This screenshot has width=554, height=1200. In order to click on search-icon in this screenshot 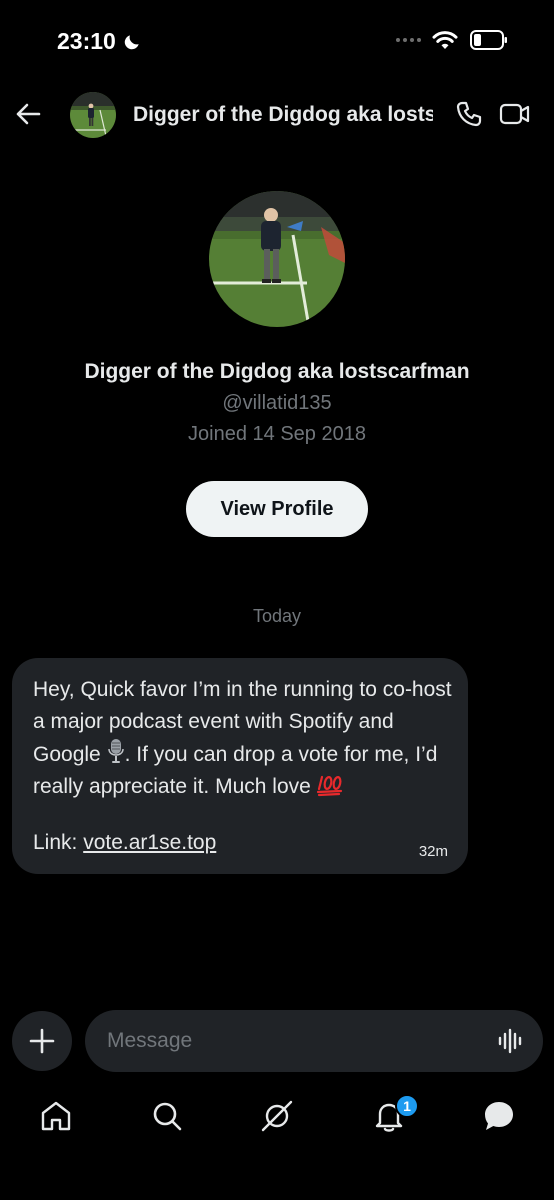, I will do `click(167, 1116)`.